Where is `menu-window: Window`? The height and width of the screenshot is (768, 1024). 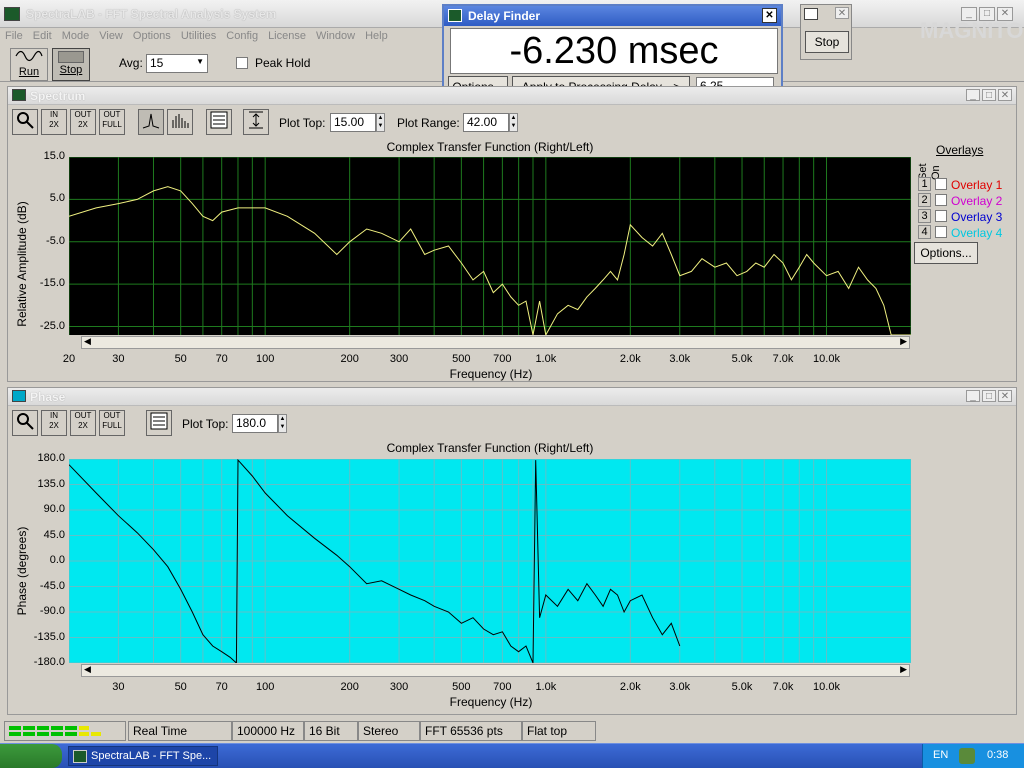
menu-window: Window is located at coordinates (335, 36).